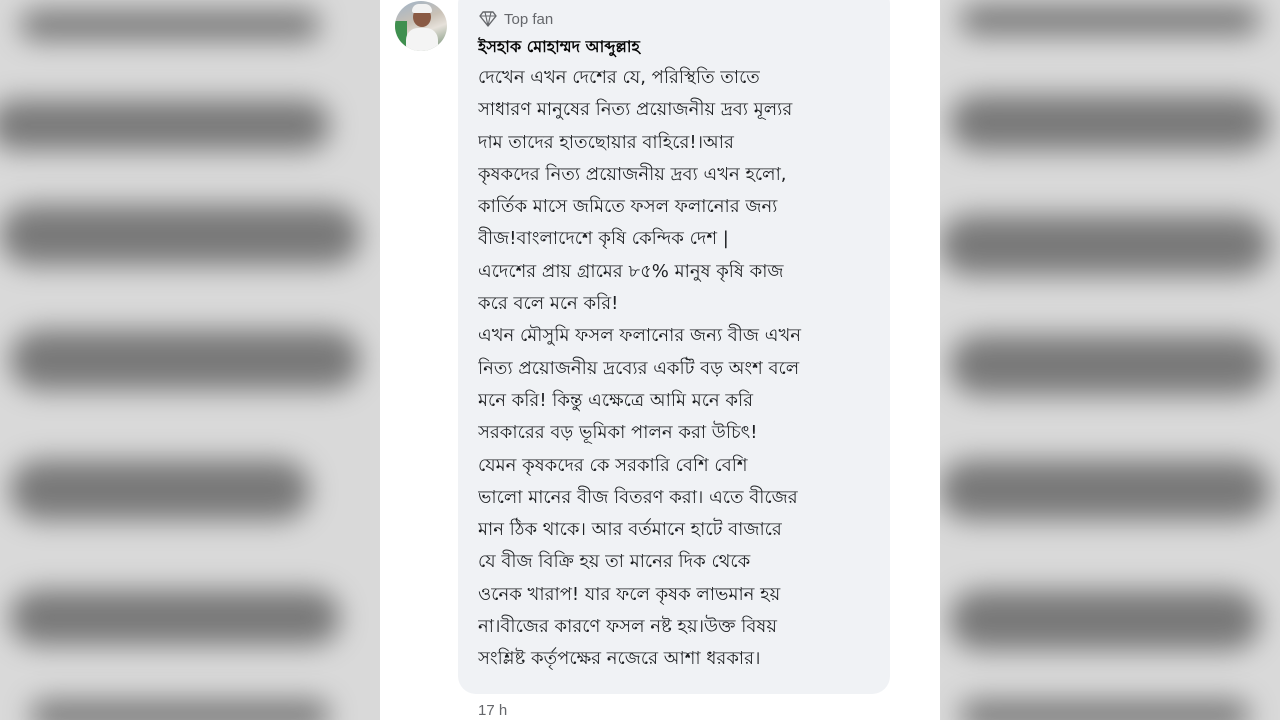 The height and width of the screenshot is (720, 1280). What do you see at coordinates (492, 710) in the screenshot?
I see `comment-timestamp: 17 h` at bounding box center [492, 710].